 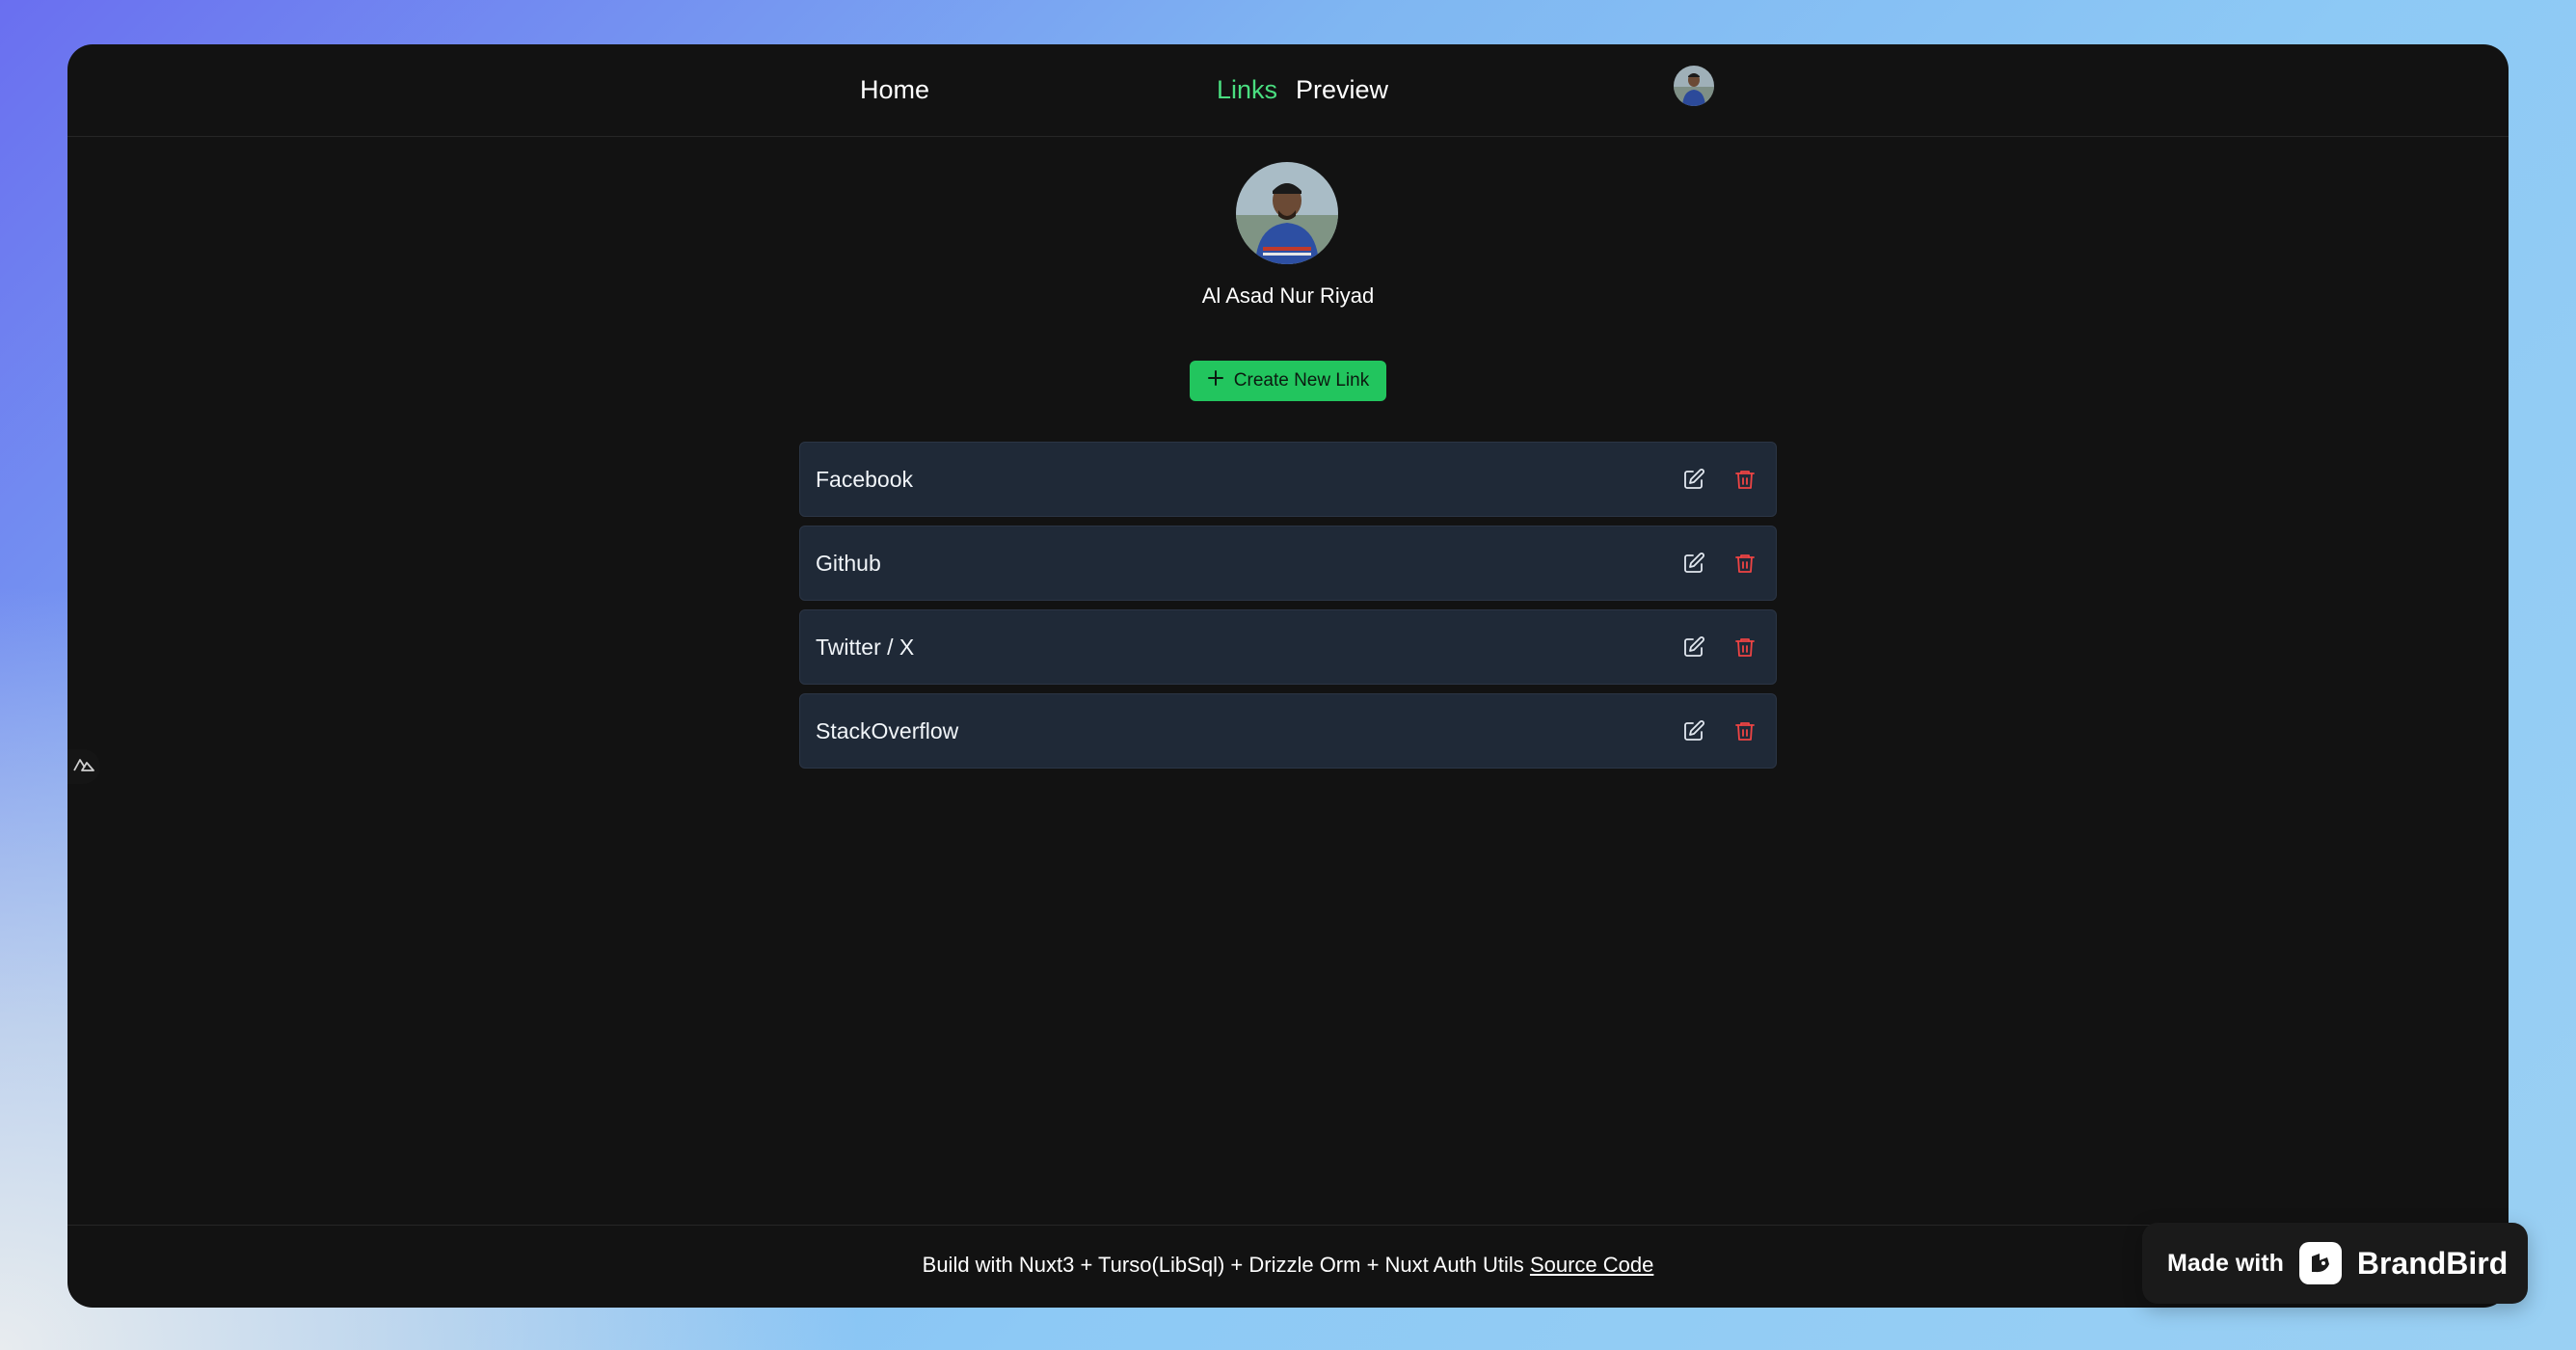 What do you see at coordinates (1247, 90) in the screenshot?
I see `nav-links-link: Links` at bounding box center [1247, 90].